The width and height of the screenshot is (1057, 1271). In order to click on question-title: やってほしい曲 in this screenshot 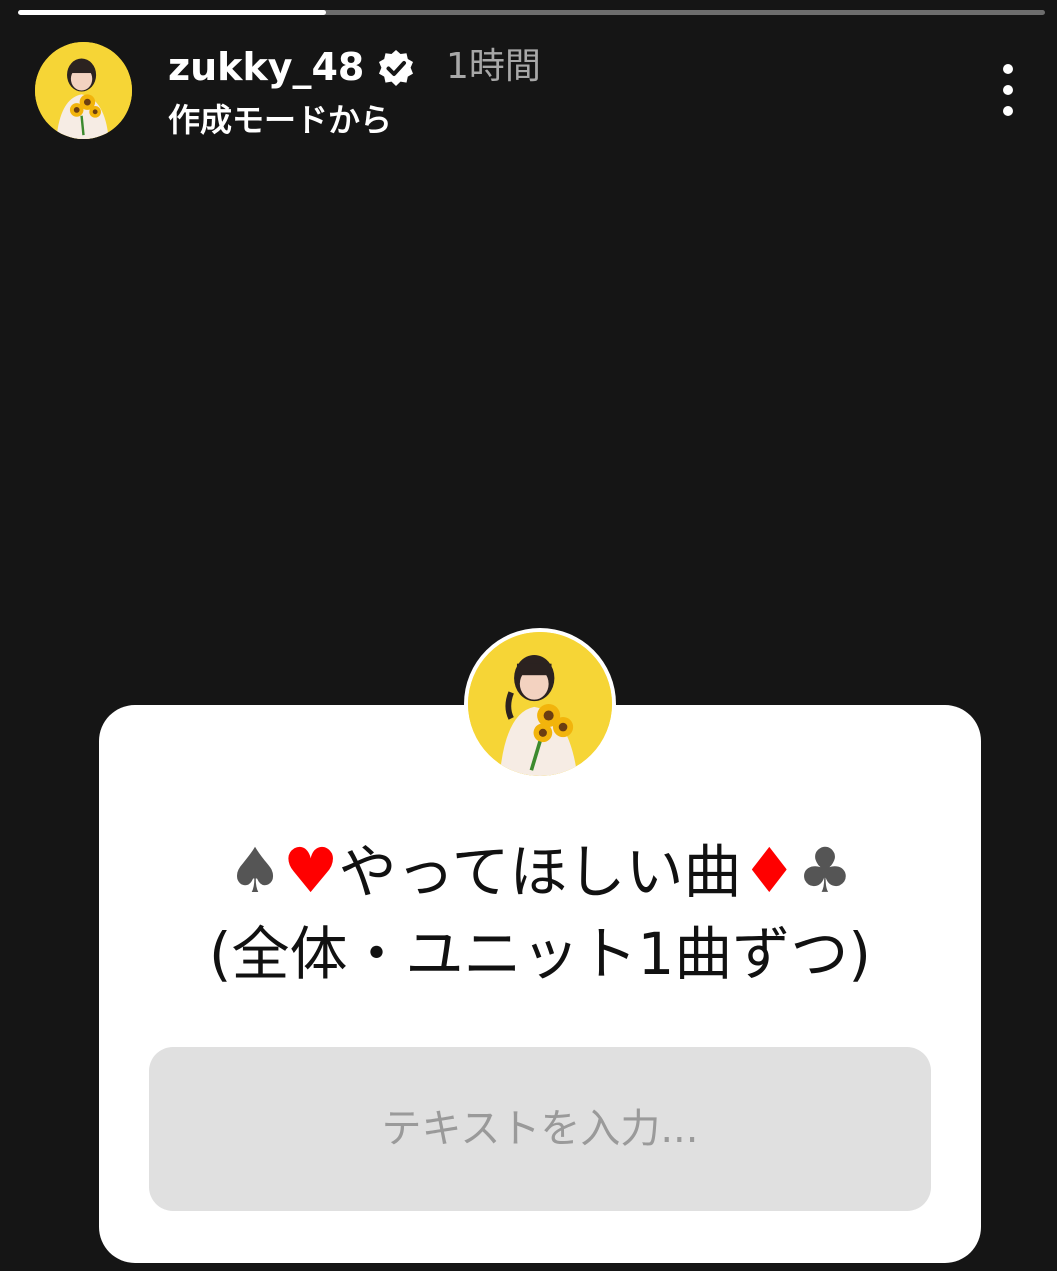, I will do `click(540, 872)`.